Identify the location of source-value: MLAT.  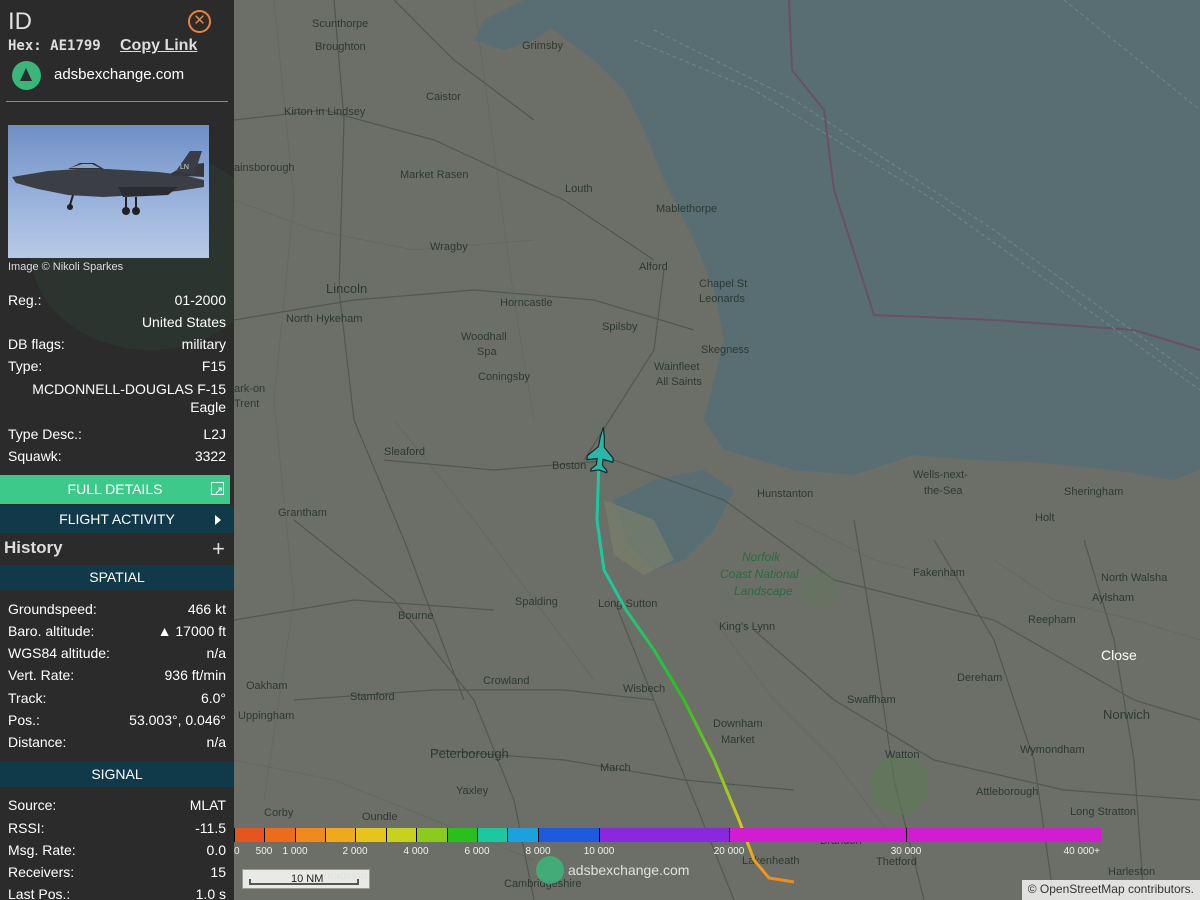
(207, 805).